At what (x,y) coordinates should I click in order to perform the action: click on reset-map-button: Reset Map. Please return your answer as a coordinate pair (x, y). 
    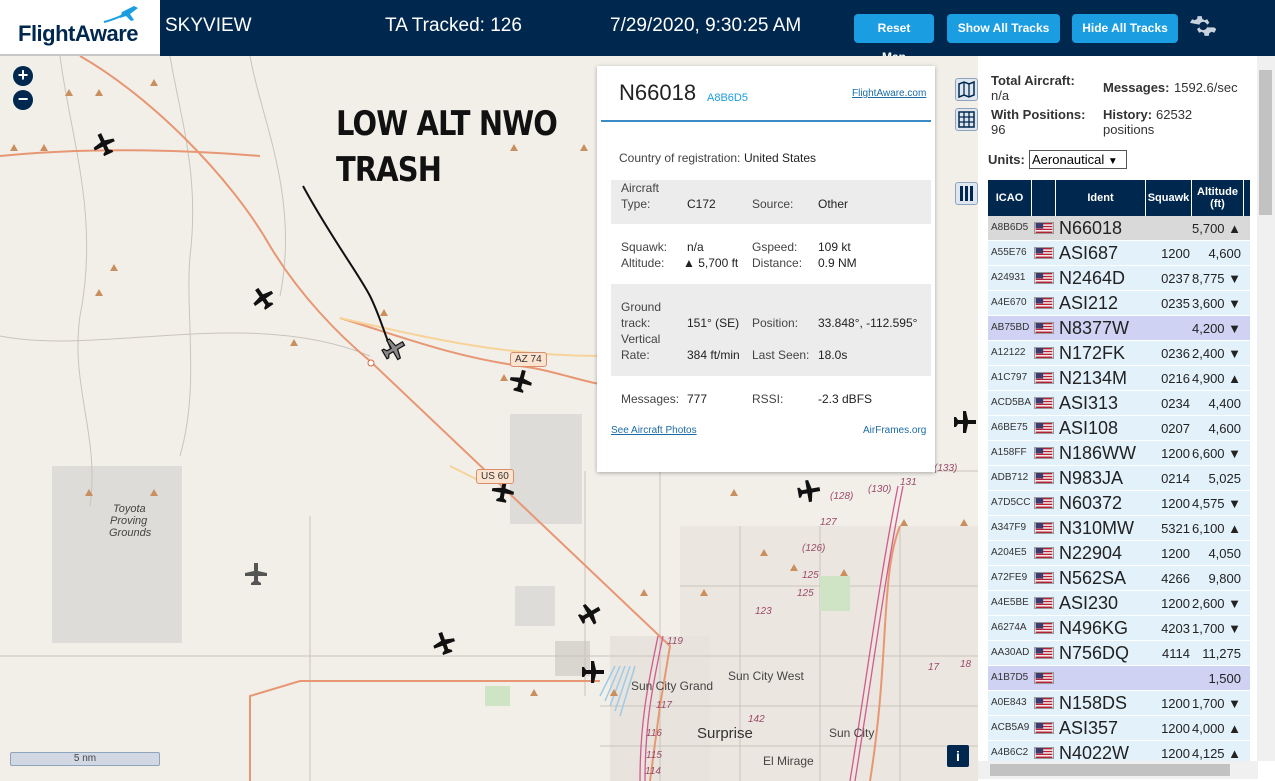
    Looking at the image, I should click on (894, 39).